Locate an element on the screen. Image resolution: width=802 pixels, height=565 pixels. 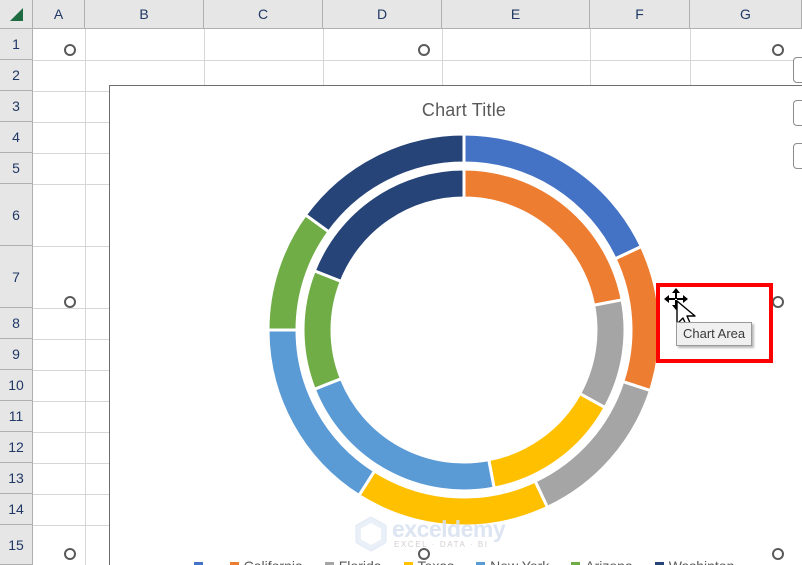
row-header-14: 14 is located at coordinates (16, 509).